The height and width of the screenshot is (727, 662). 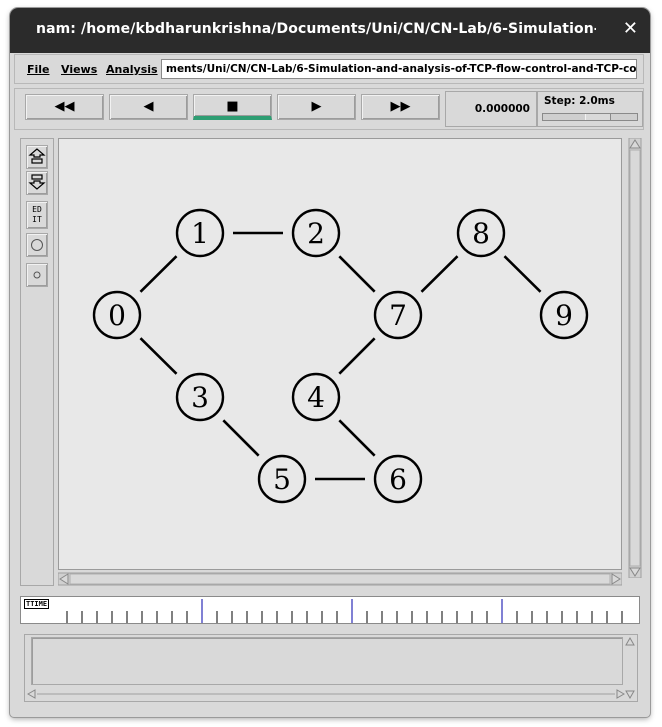 I want to click on node-label: 7, so click(x=398, y=315).